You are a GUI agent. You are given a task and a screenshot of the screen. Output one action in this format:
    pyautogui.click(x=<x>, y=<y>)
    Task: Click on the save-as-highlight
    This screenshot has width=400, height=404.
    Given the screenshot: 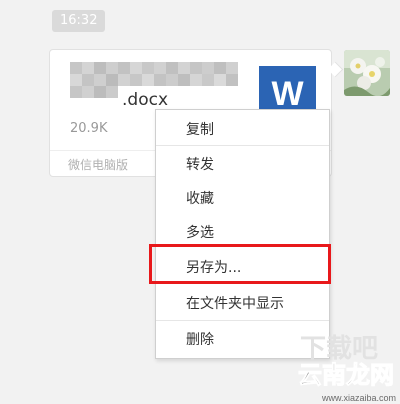 What is the action you would take?
    pyautogui.click(x=240, y=264)
    